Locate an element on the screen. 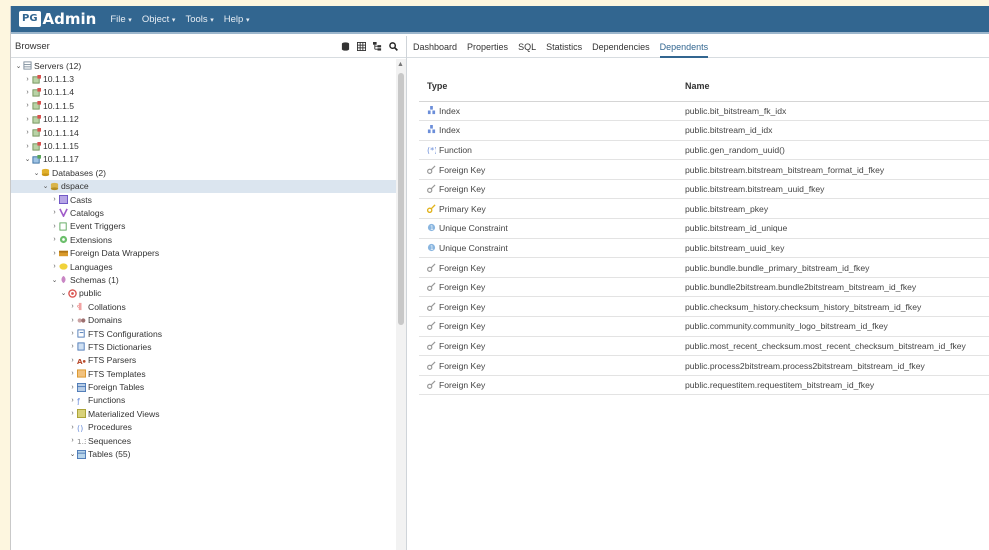 The height and width of the screenshot is (550, 989). tree-node: ⌄ public is located at coordinates (203, 293).